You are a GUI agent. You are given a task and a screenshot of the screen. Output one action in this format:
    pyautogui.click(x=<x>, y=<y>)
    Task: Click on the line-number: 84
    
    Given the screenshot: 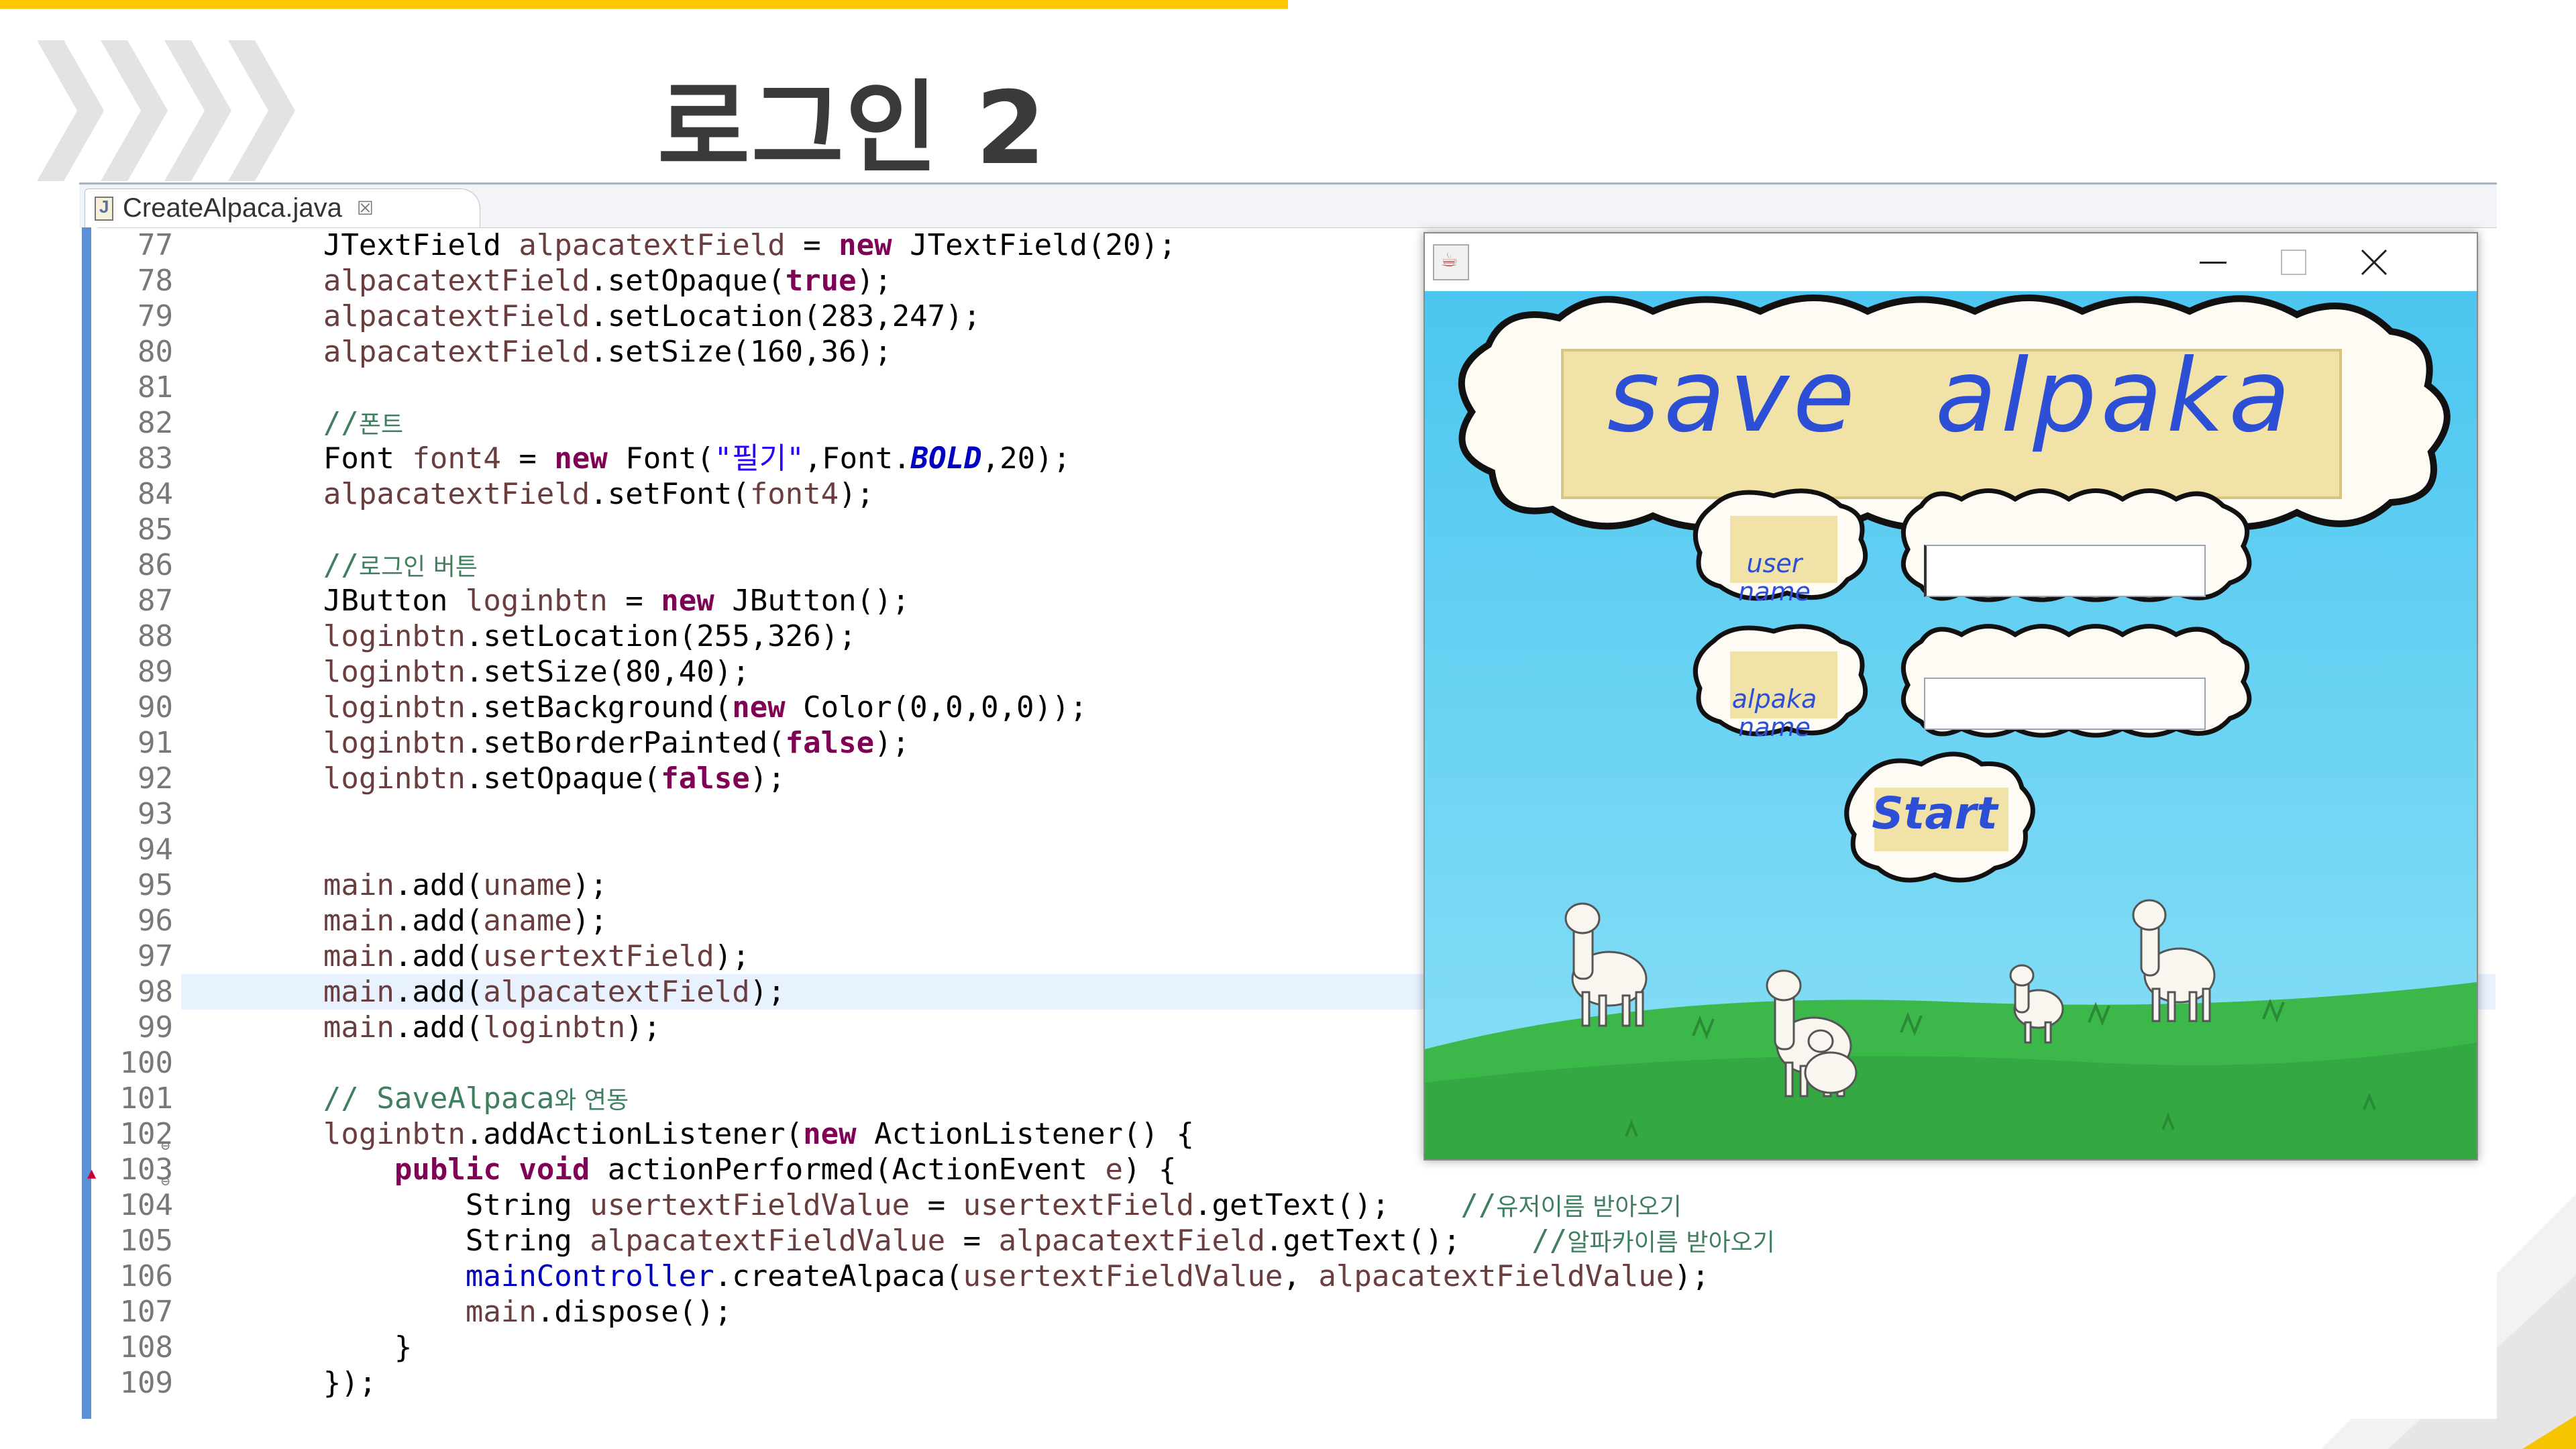 What is the action you would take?
    pyautogui.click(x=155, y=494)
    